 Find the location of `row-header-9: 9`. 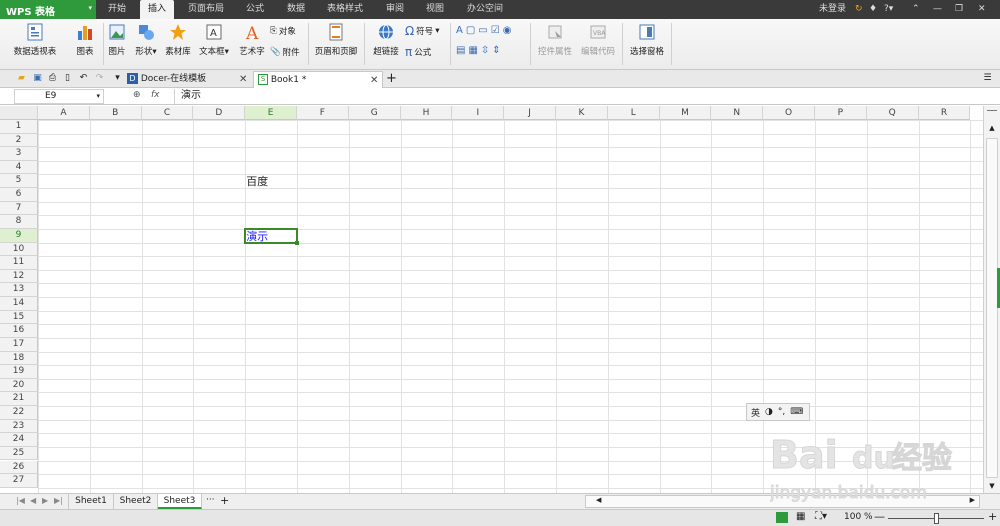

row-header-9: 9 is located at coordinates (19, 235).